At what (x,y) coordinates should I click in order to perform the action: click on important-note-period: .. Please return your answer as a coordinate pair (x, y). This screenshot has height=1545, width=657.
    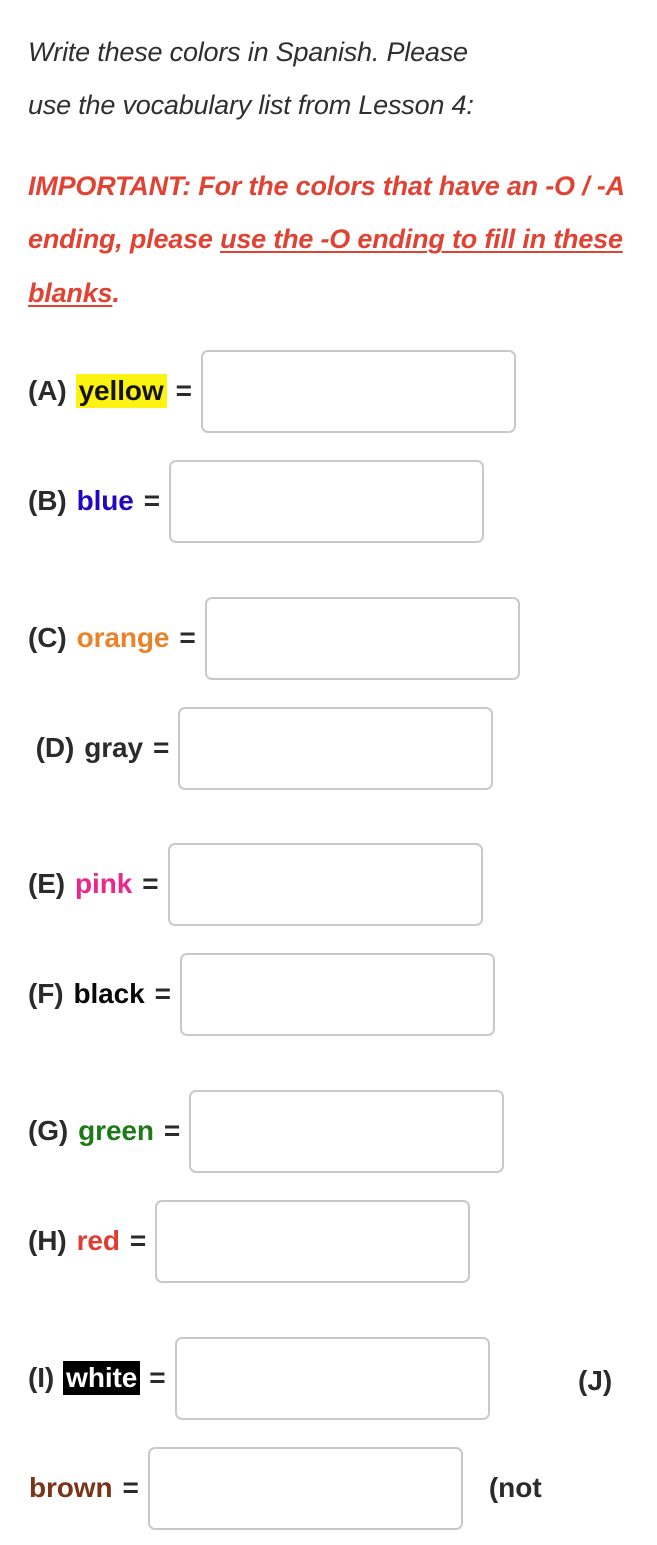
    Looking at the image, I should click on (116, 292).